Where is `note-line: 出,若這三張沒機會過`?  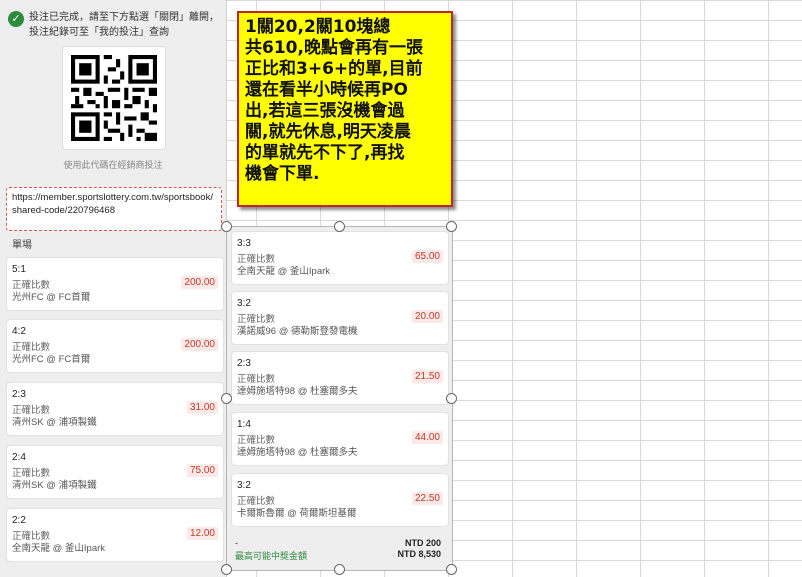 note-line: 出,若這三張沒機會過 is located at coordinates (325, 111).